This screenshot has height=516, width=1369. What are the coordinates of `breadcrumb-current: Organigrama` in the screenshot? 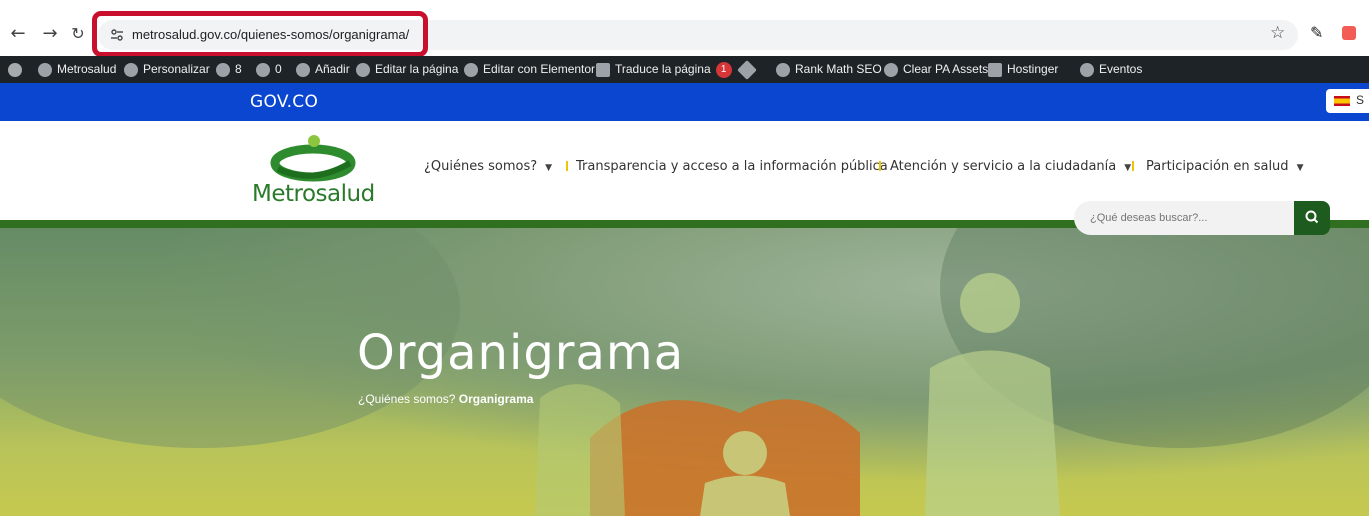 It's located at (496, 399).